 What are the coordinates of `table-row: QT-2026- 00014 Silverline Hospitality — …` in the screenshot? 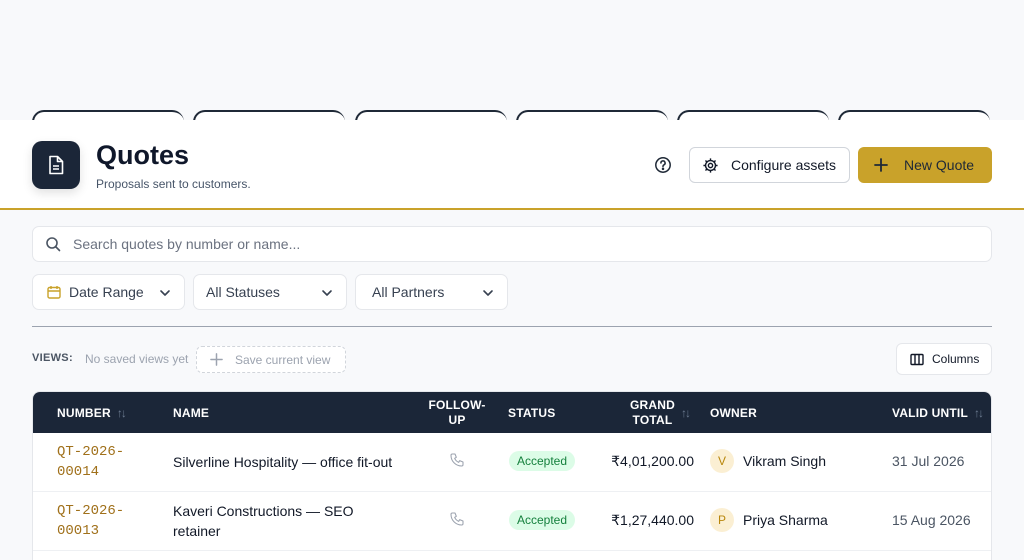 It's located at (512, 462).